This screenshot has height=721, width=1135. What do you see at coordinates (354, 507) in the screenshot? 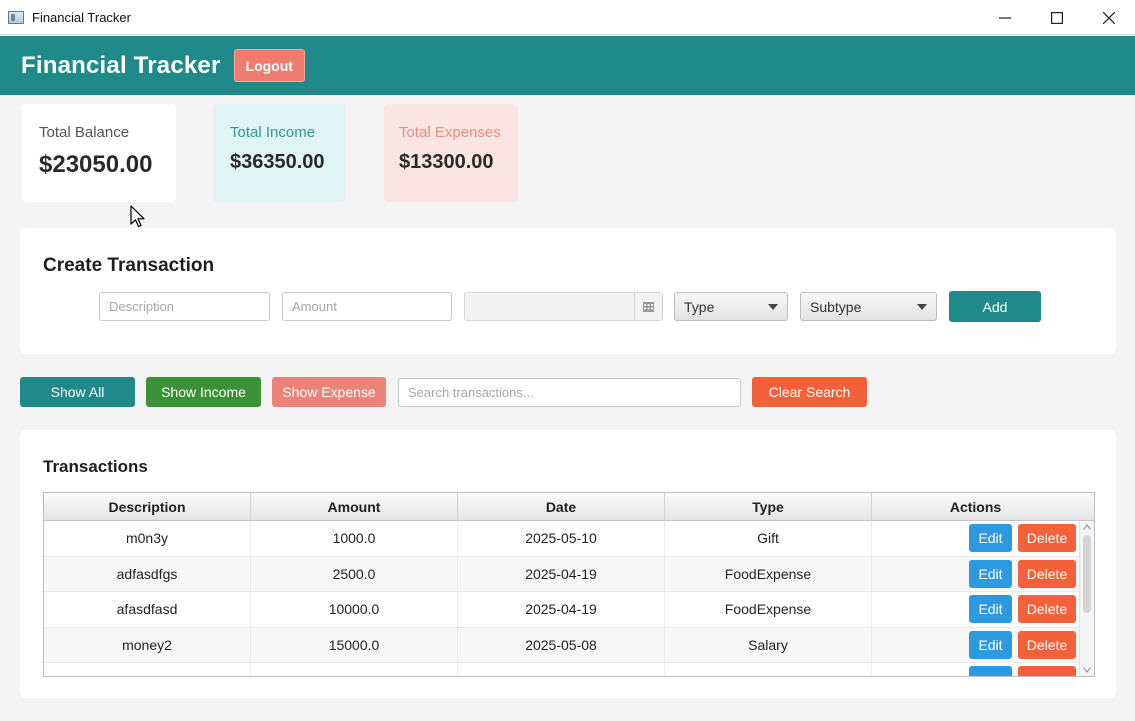
I see `column-header-amount: Amount` at bounding box center [354, 507].